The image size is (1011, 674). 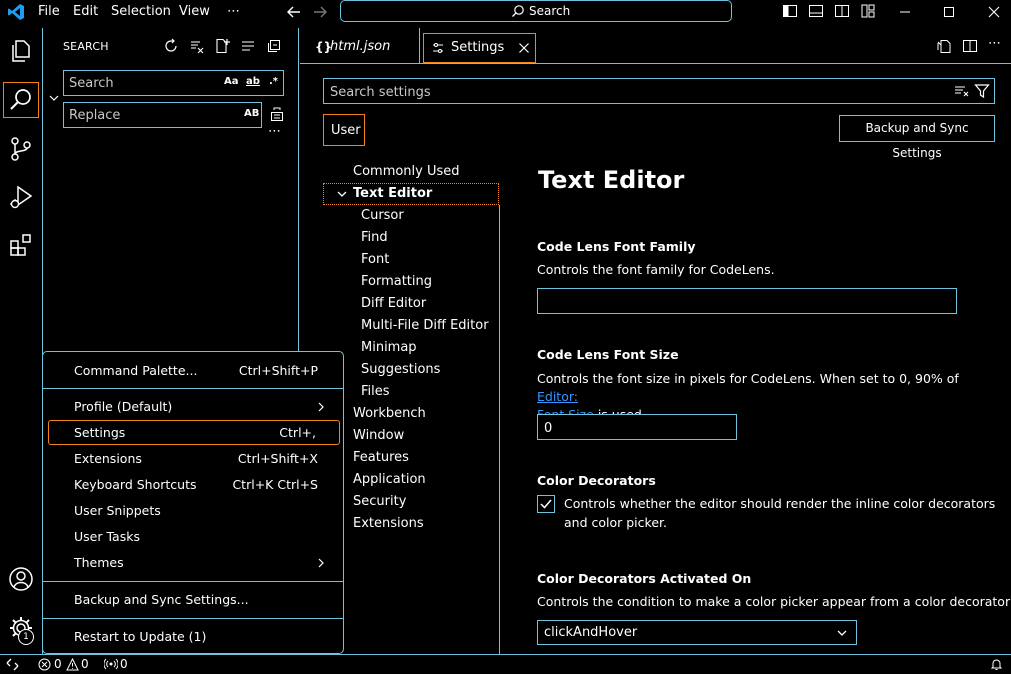 What do you see at coordinates (869, 12) in the screenshot?
I see `customize-layout-icon` at bounding box center [869, 12].